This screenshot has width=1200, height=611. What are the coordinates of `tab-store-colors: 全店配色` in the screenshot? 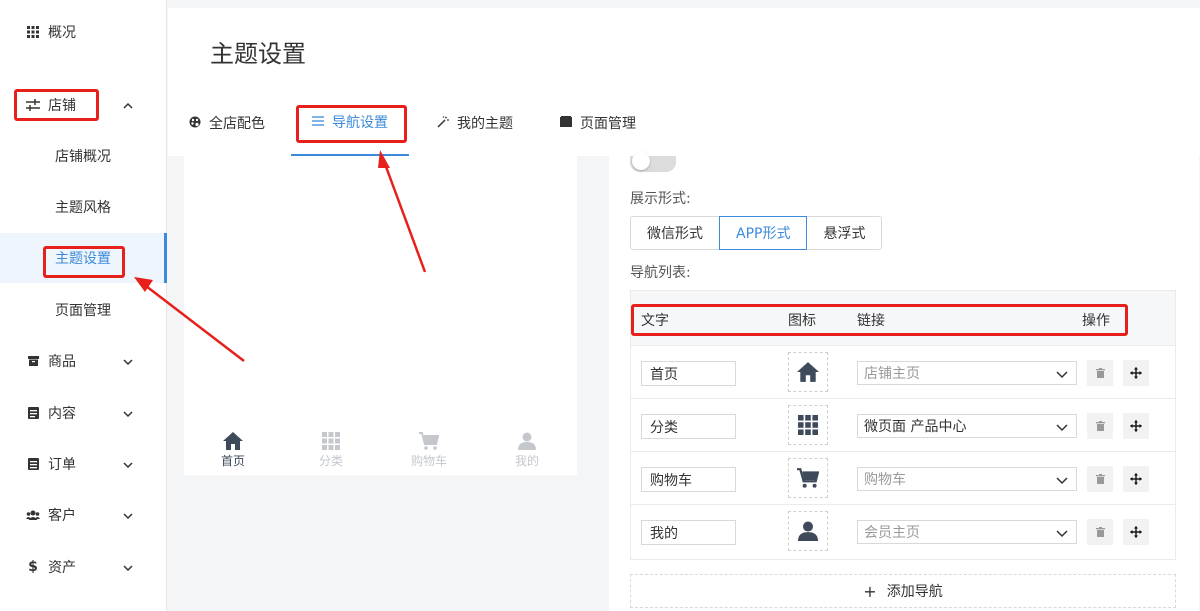 It's located at (227, 123).